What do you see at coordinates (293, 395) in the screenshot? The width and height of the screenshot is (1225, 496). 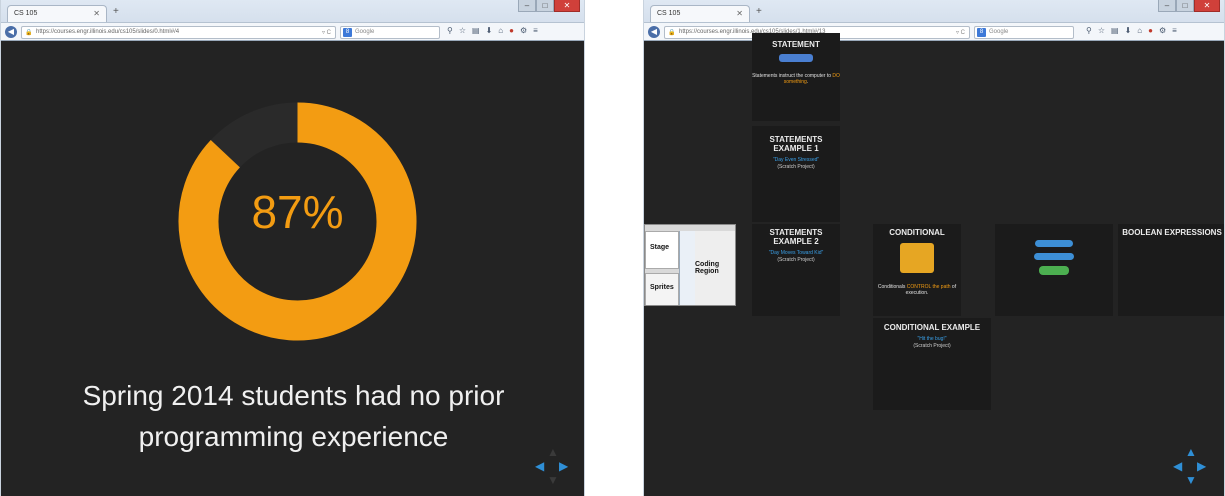 I see `caption-line-1: Spring 2014 students had no prior` at bounding box center [293, 395].